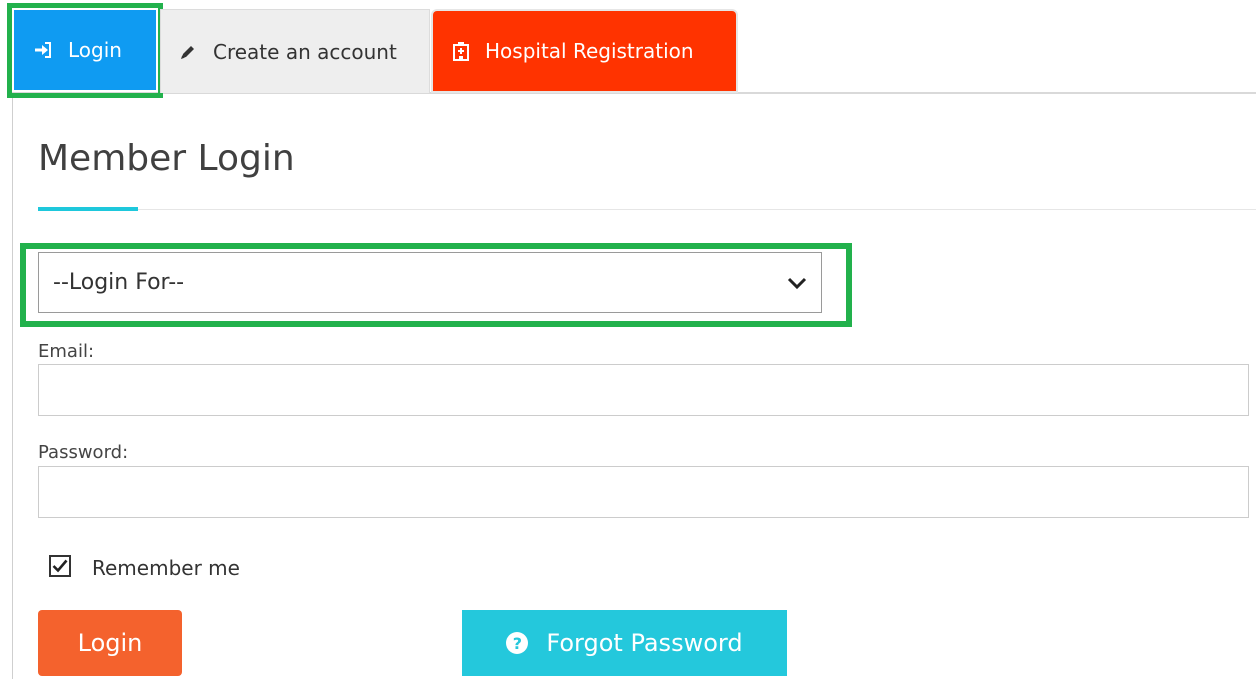  I want to click on tab-create-account: Create an account, so click(295, 51).